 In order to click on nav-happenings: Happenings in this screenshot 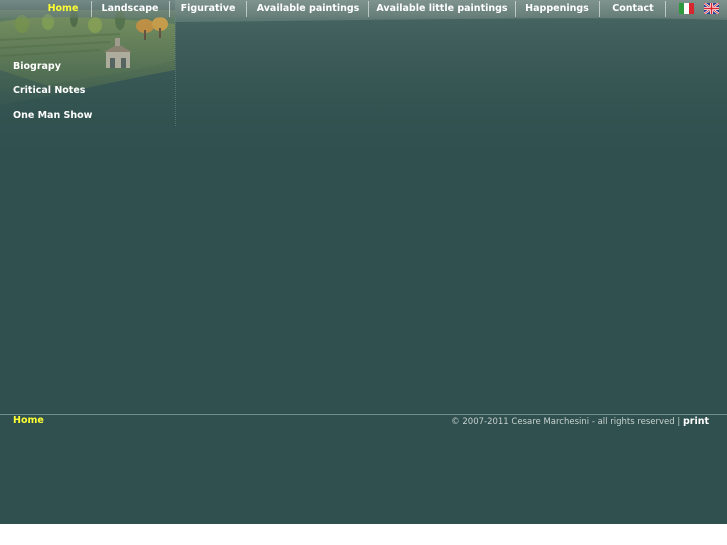, I will do `click(557, 9)`.